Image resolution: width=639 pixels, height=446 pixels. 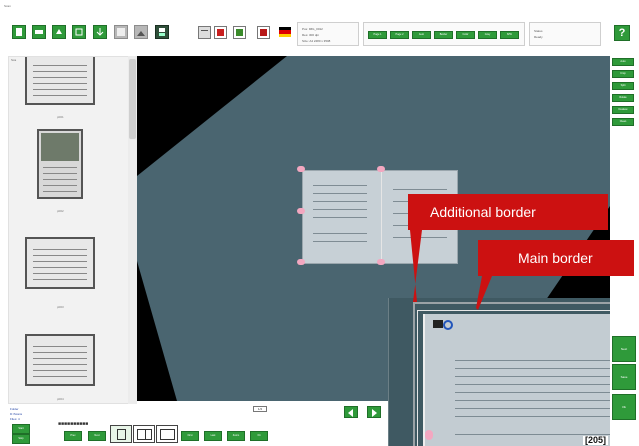 I want to click on red-book-icon, so click(x=263, y=32).